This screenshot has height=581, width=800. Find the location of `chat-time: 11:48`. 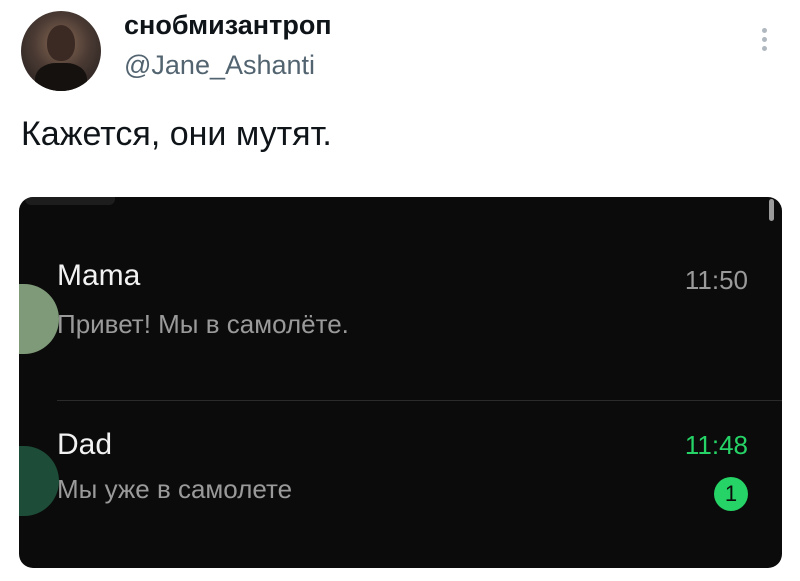

chat-time: 11:48 is located at coordinates (716, 445).